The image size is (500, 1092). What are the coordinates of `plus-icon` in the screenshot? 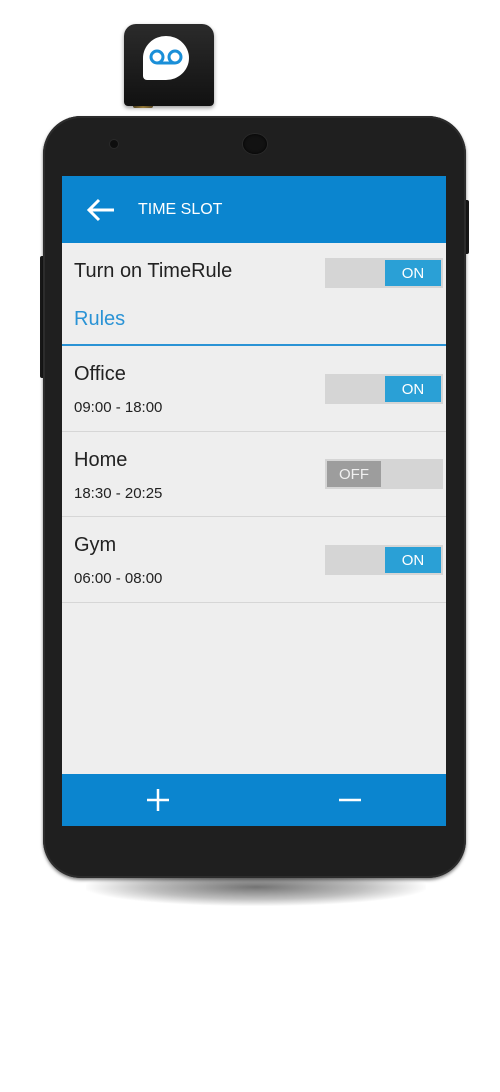 It's located at (158, 800).